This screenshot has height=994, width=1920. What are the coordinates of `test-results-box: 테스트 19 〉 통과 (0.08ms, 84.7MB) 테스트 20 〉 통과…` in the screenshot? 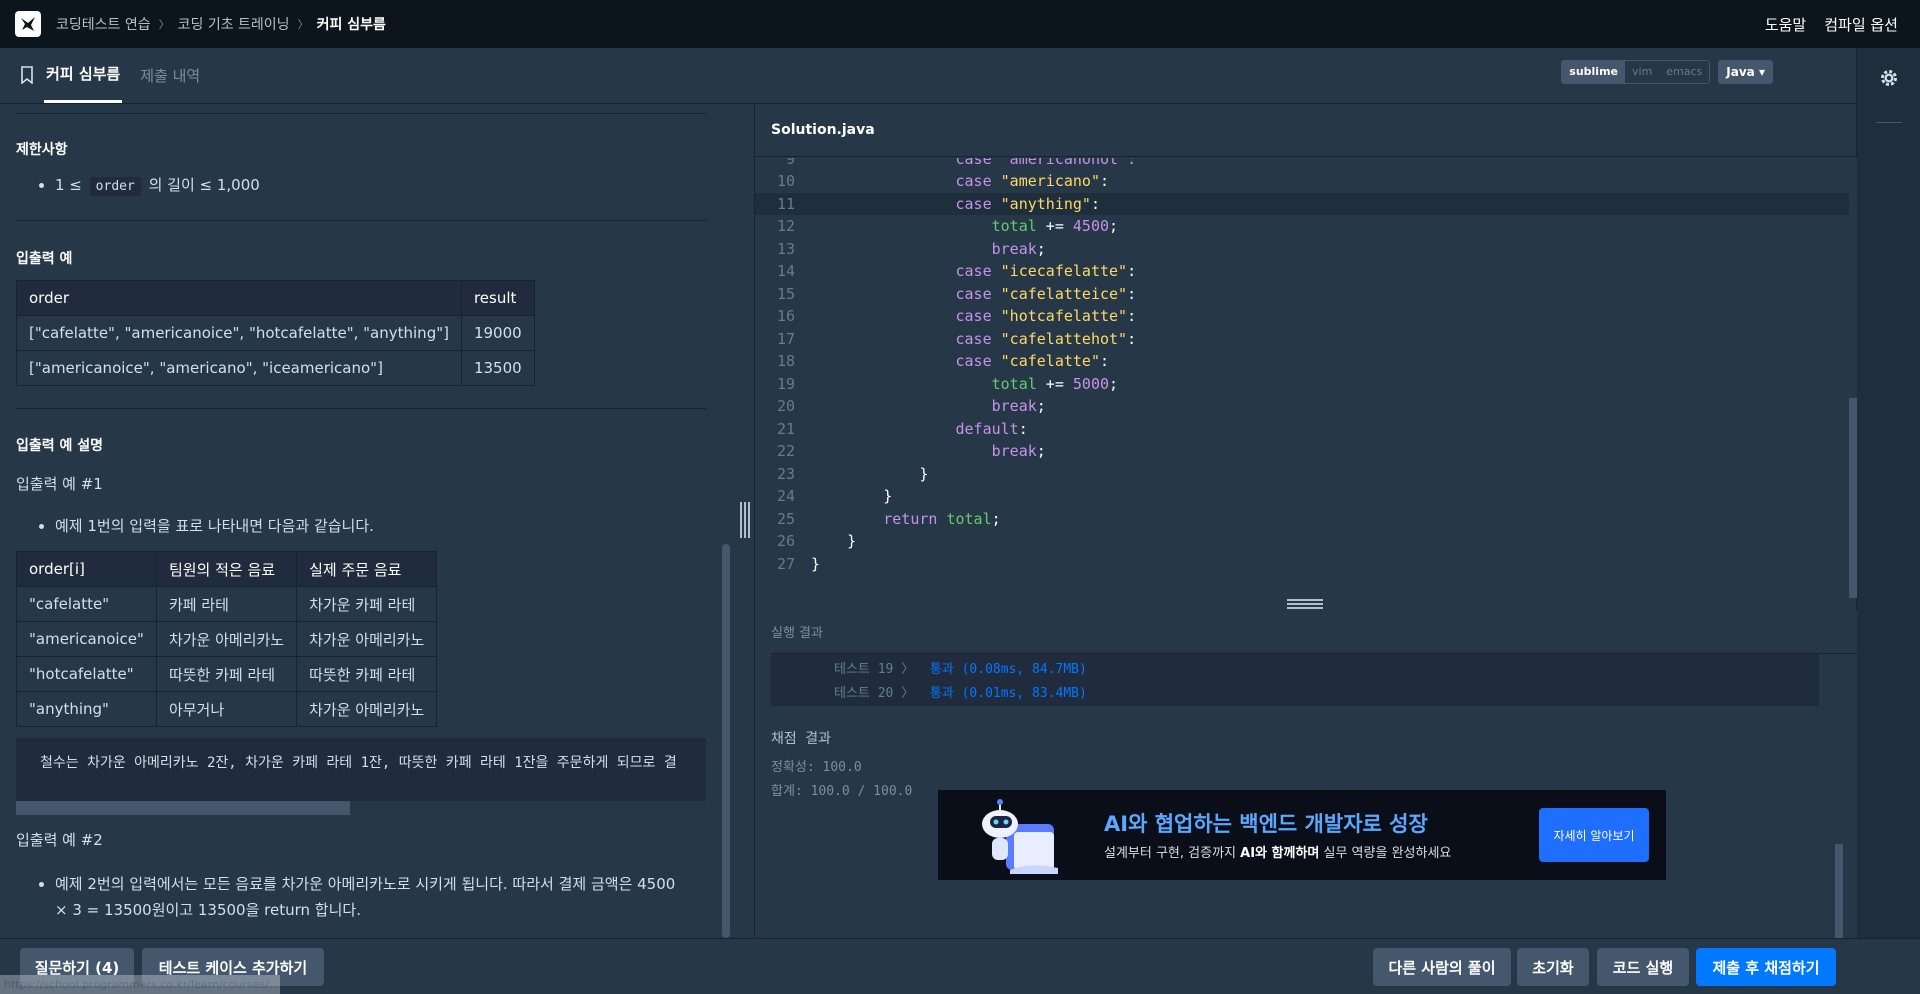 It's located at (1295, 680).